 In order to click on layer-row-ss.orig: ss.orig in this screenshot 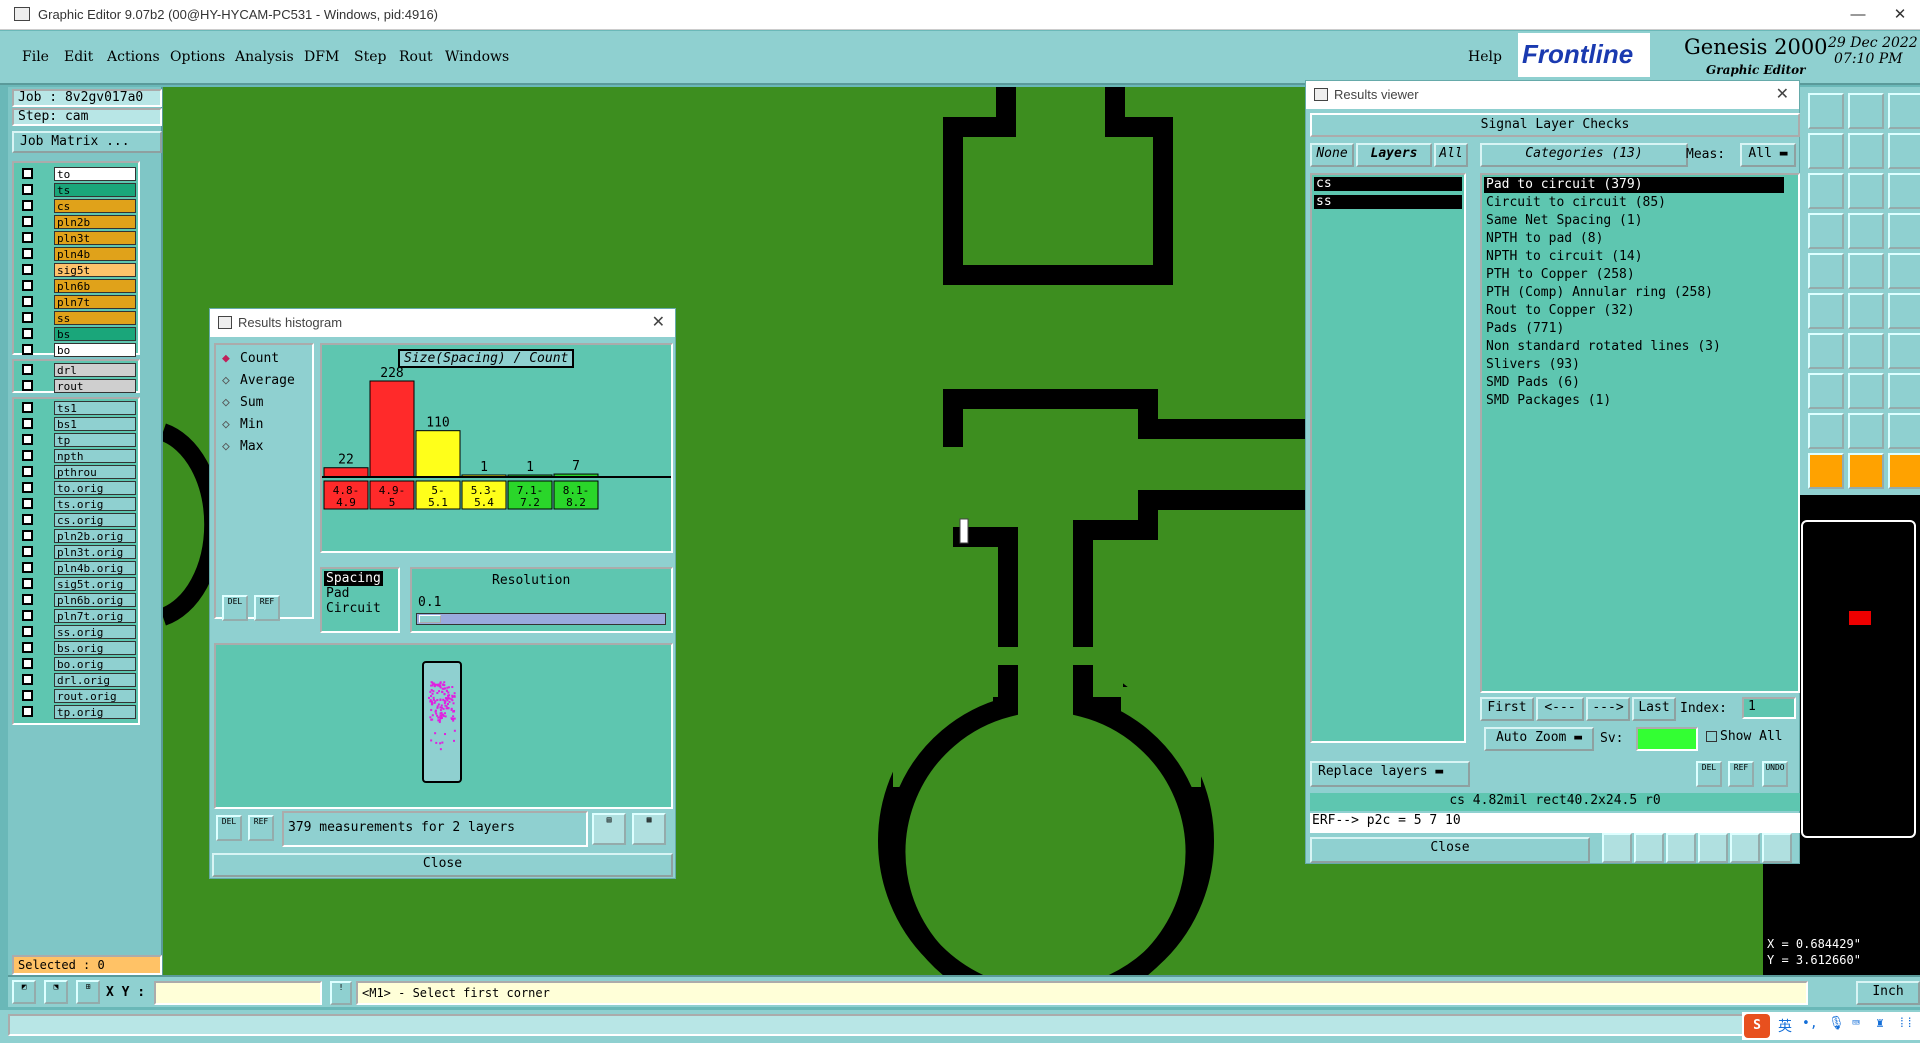, I will do `click(78, 632)`.